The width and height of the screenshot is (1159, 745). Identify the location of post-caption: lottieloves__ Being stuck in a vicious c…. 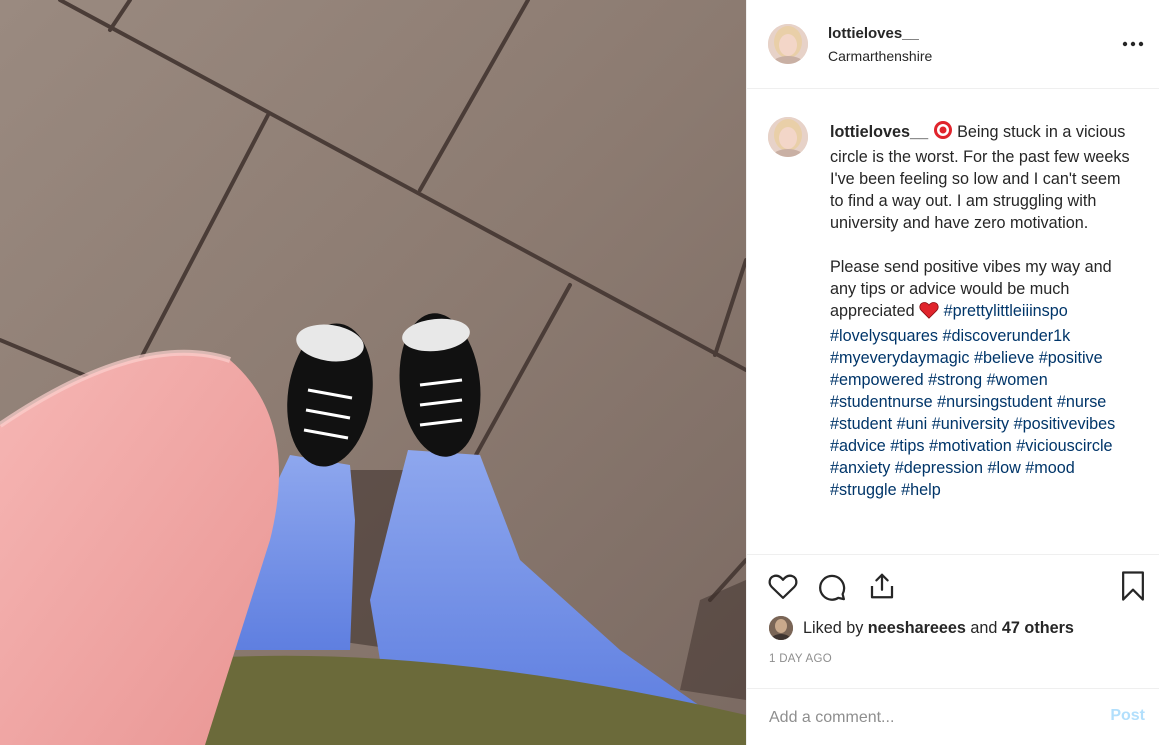
(982, 310).